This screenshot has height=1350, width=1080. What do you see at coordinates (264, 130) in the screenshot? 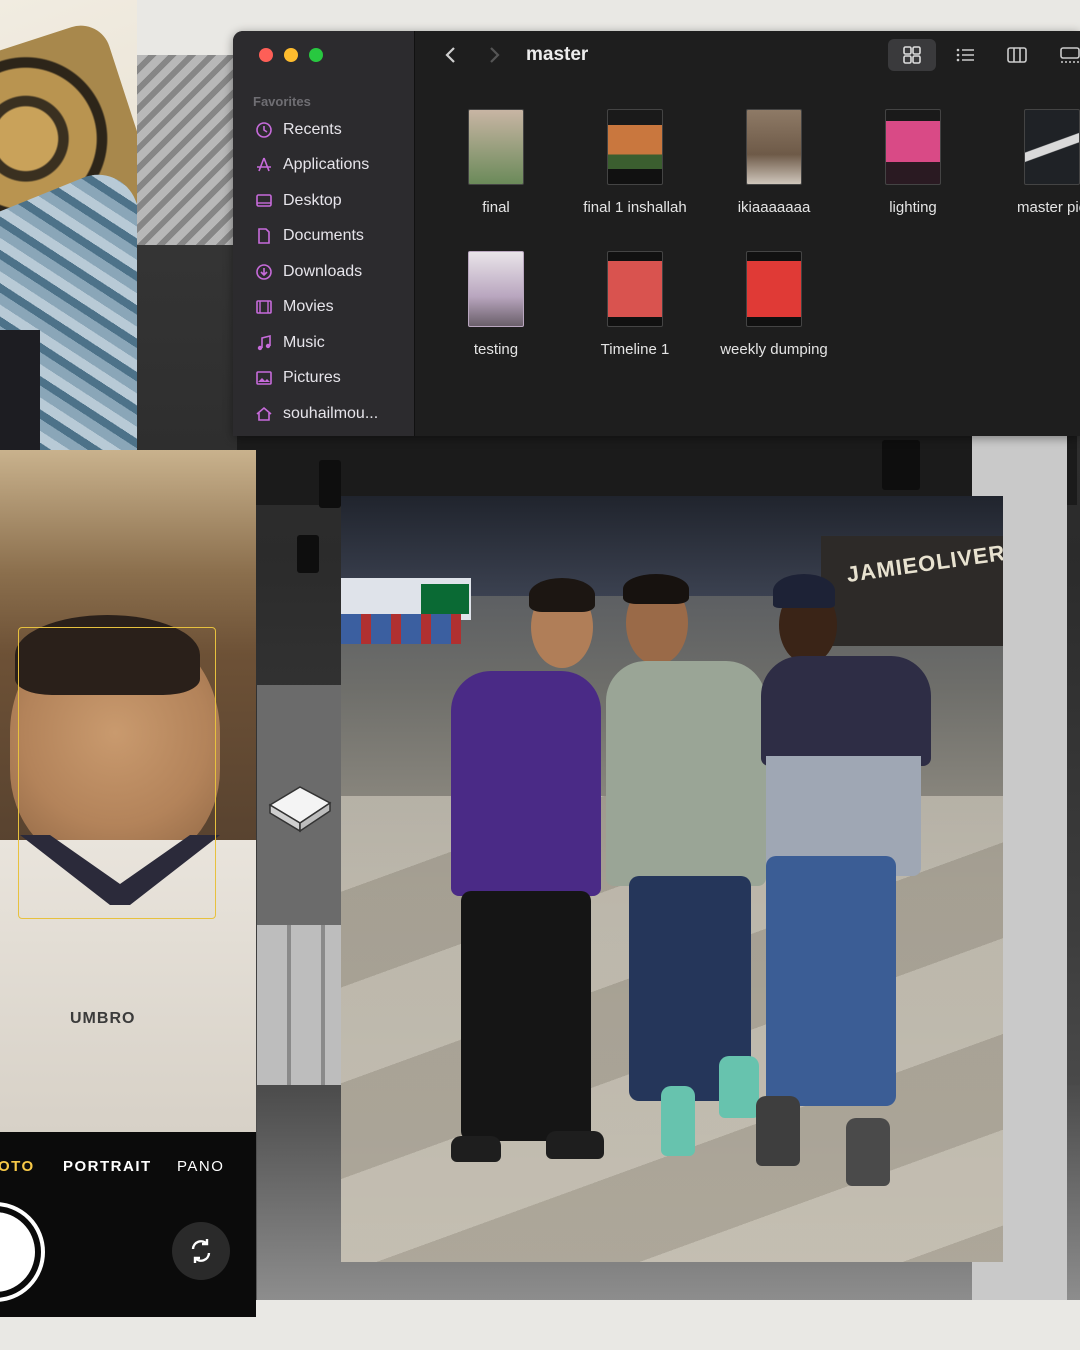
I see `clock-icon` at bounding box center [264, 130].